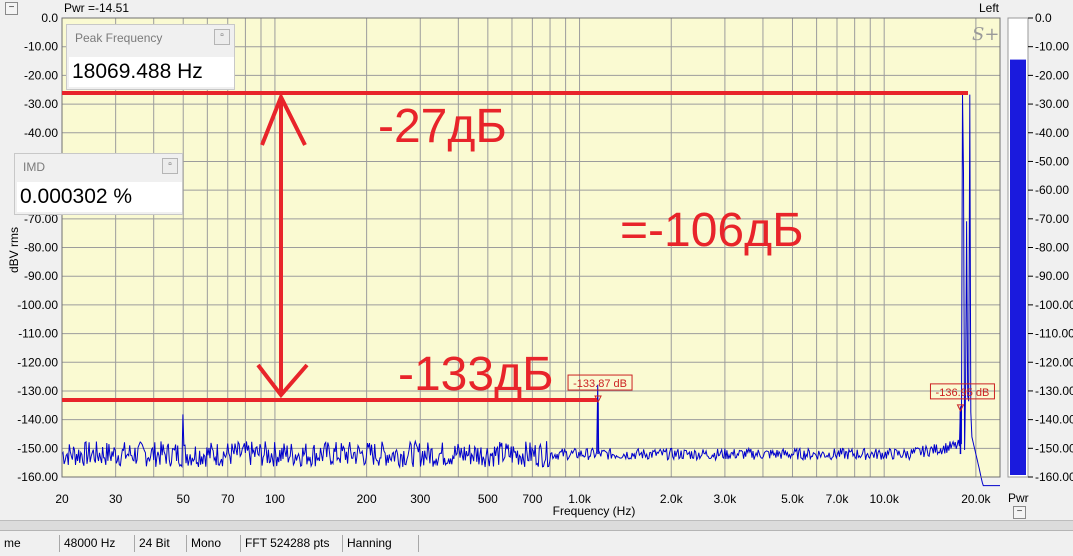  Describe the element at coordinates (228, 499) in the screenshot. I see `x-tick-label: 70` at that location.